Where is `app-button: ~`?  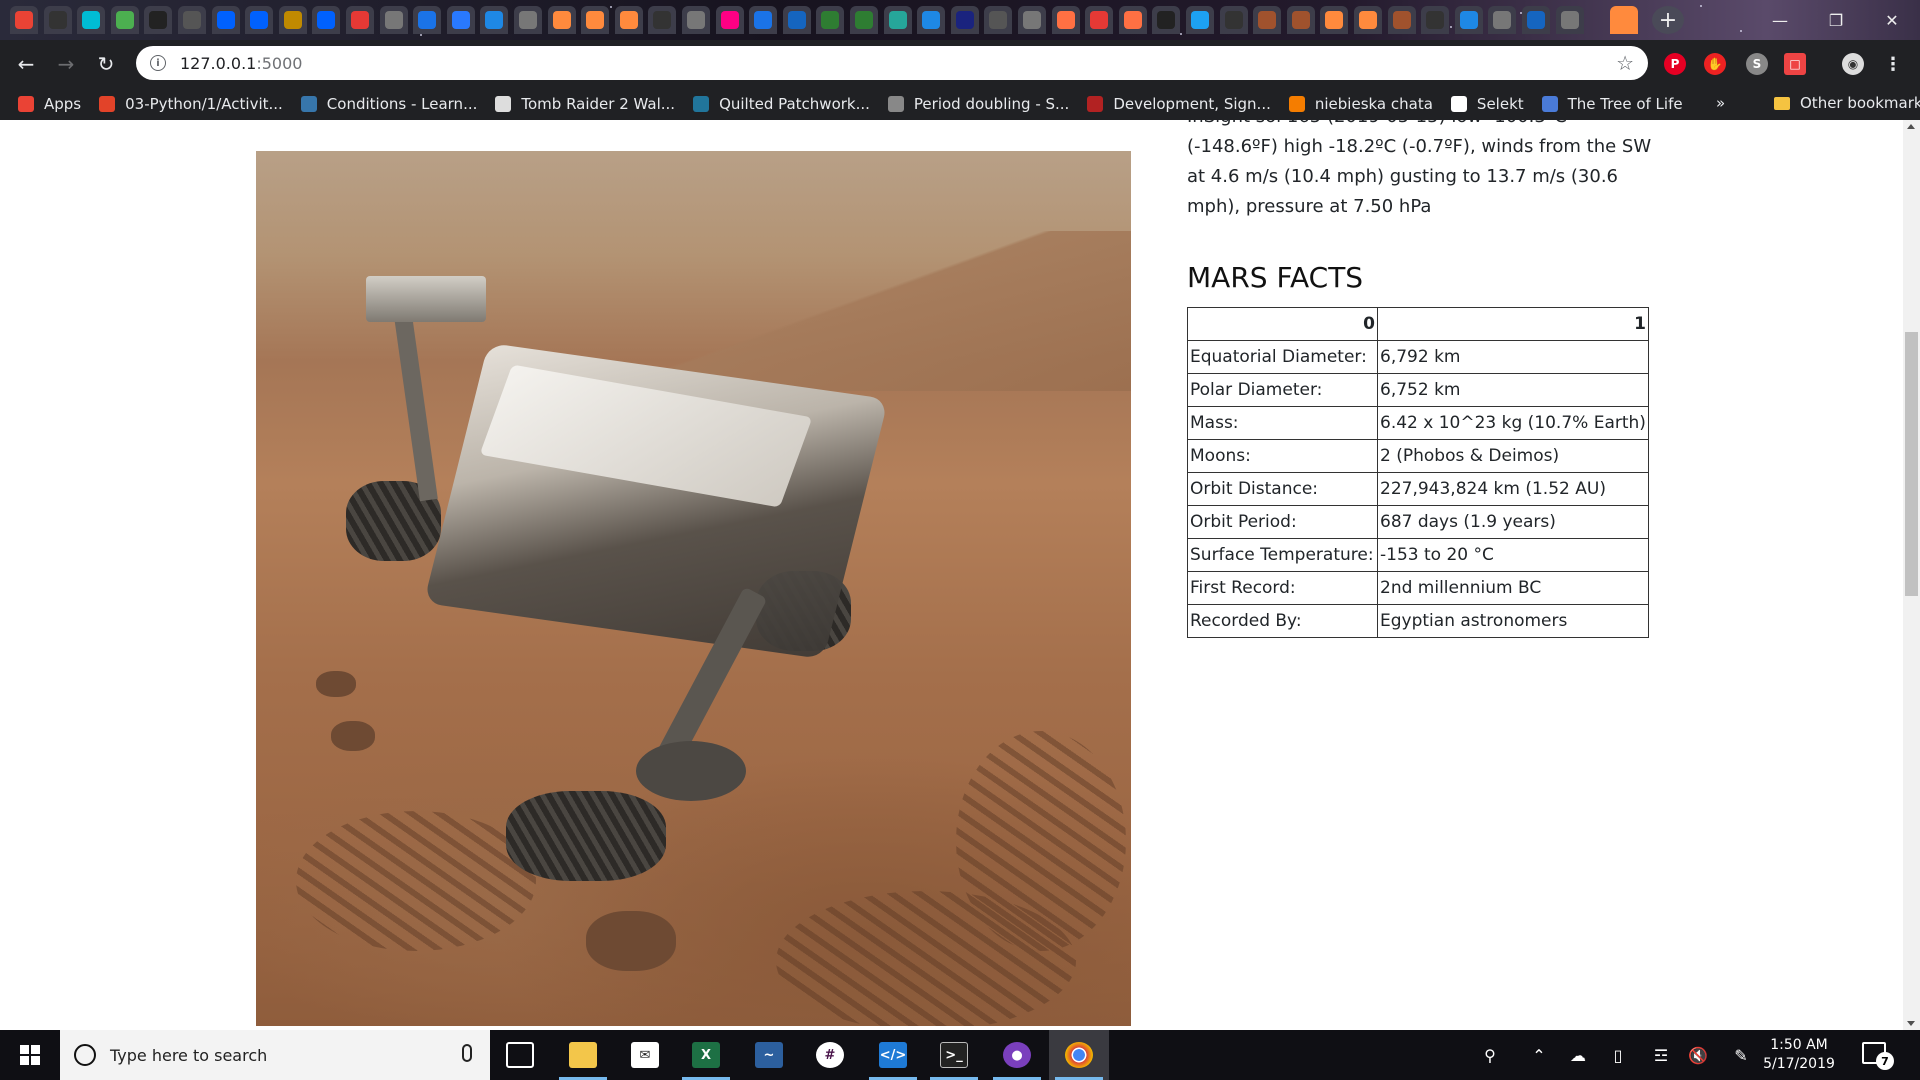
app-button: ~ is located at coordinates (769, 1055).